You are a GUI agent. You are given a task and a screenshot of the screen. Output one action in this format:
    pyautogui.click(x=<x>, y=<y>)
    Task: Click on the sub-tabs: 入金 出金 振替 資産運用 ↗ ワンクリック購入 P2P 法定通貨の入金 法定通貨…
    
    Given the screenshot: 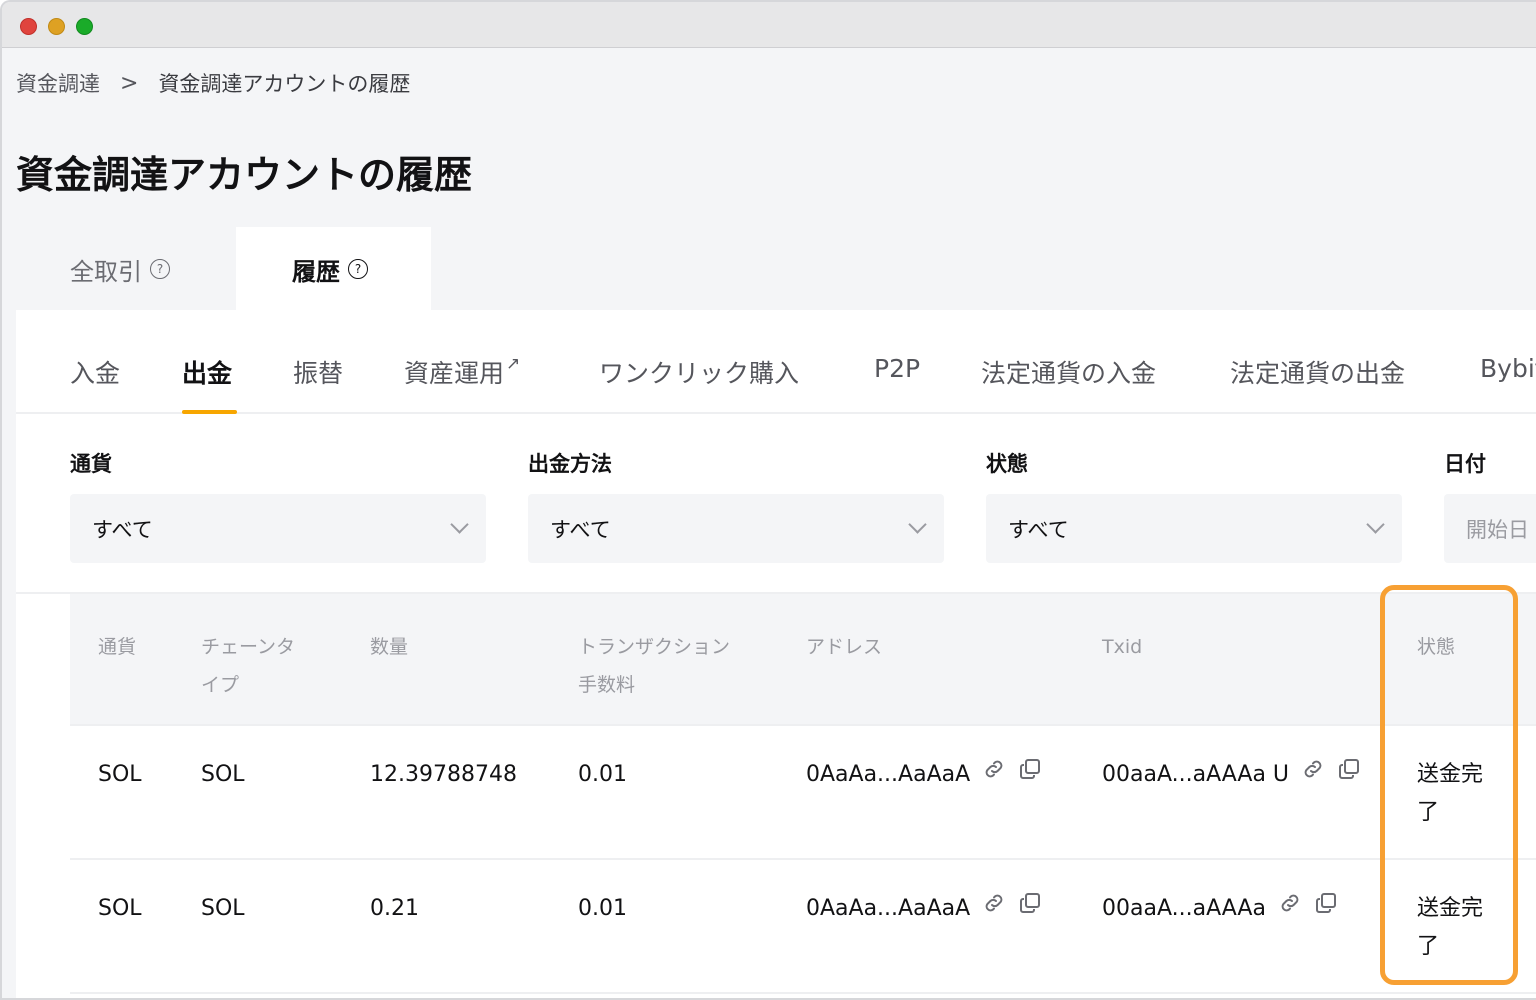 What is the action you would take?
    pyautogui.click(x=776, y=362)
    